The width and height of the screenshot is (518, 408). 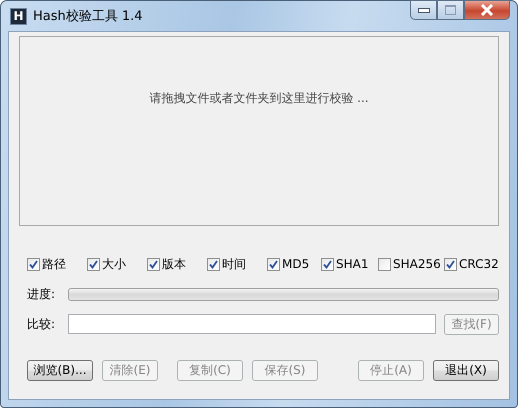 I want to click on compare-field, so click(x=252, y=324).